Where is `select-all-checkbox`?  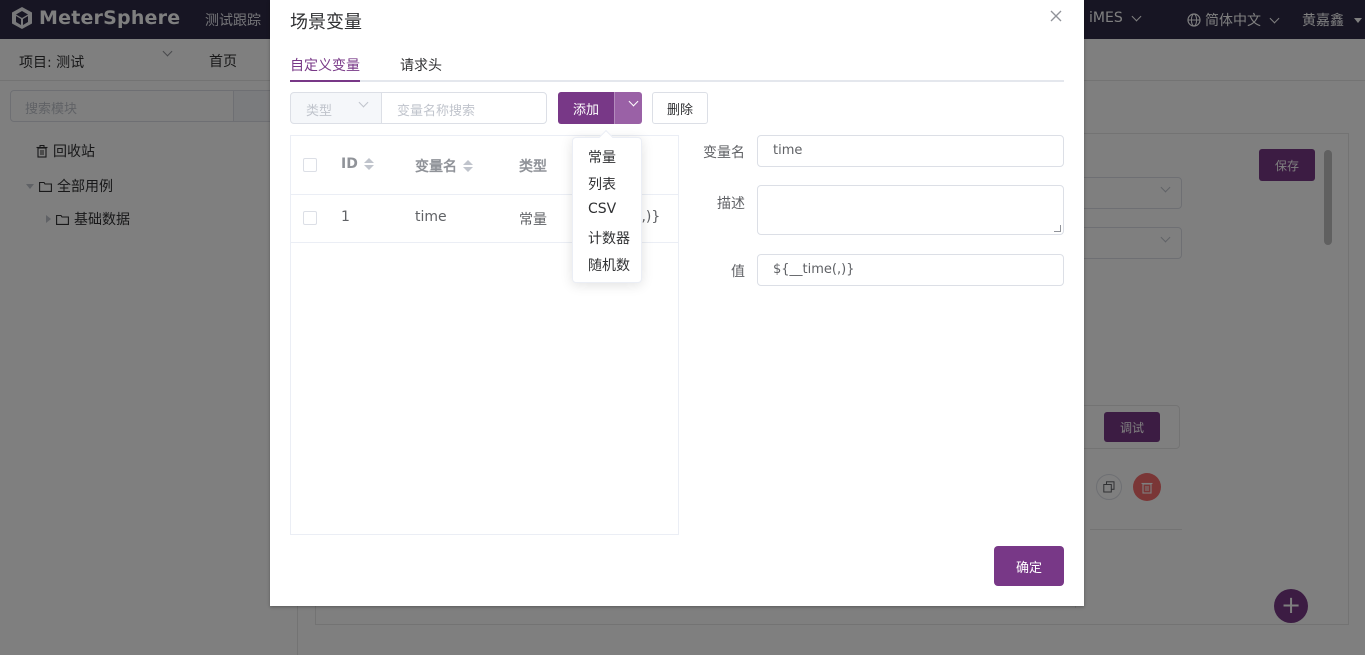 select-all-checkbox is located at coordinates (310, 165).